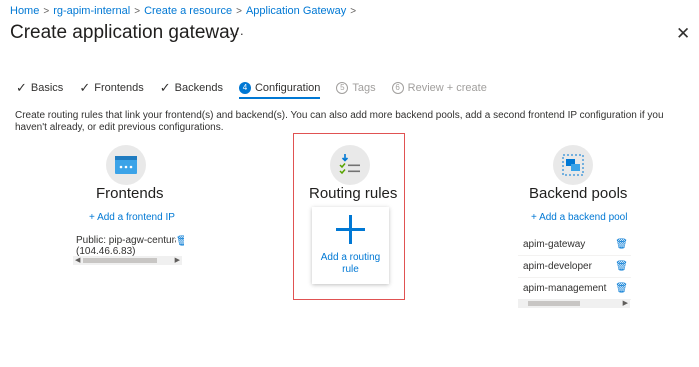  Describe the element at coordinates (397, 87) in the screenshot. I see `step-number-badge: 6` at that location.